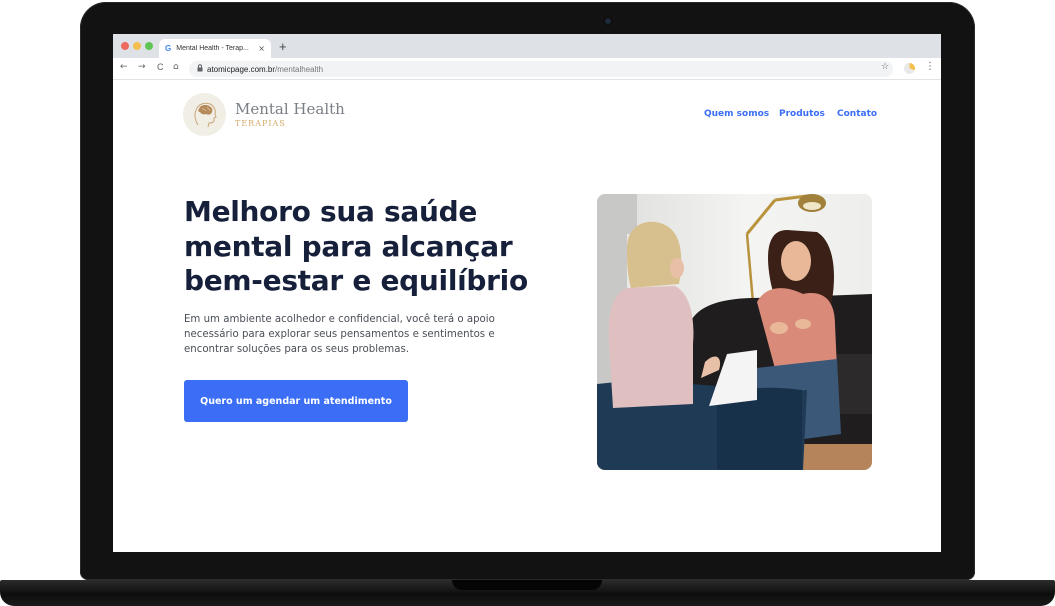 This screenshot has height=606, width=1055. What do you see at coordinates (142, 67) in the screenshot?
I see `forward-arrow-icon: →` at bounding box center [142, 67].